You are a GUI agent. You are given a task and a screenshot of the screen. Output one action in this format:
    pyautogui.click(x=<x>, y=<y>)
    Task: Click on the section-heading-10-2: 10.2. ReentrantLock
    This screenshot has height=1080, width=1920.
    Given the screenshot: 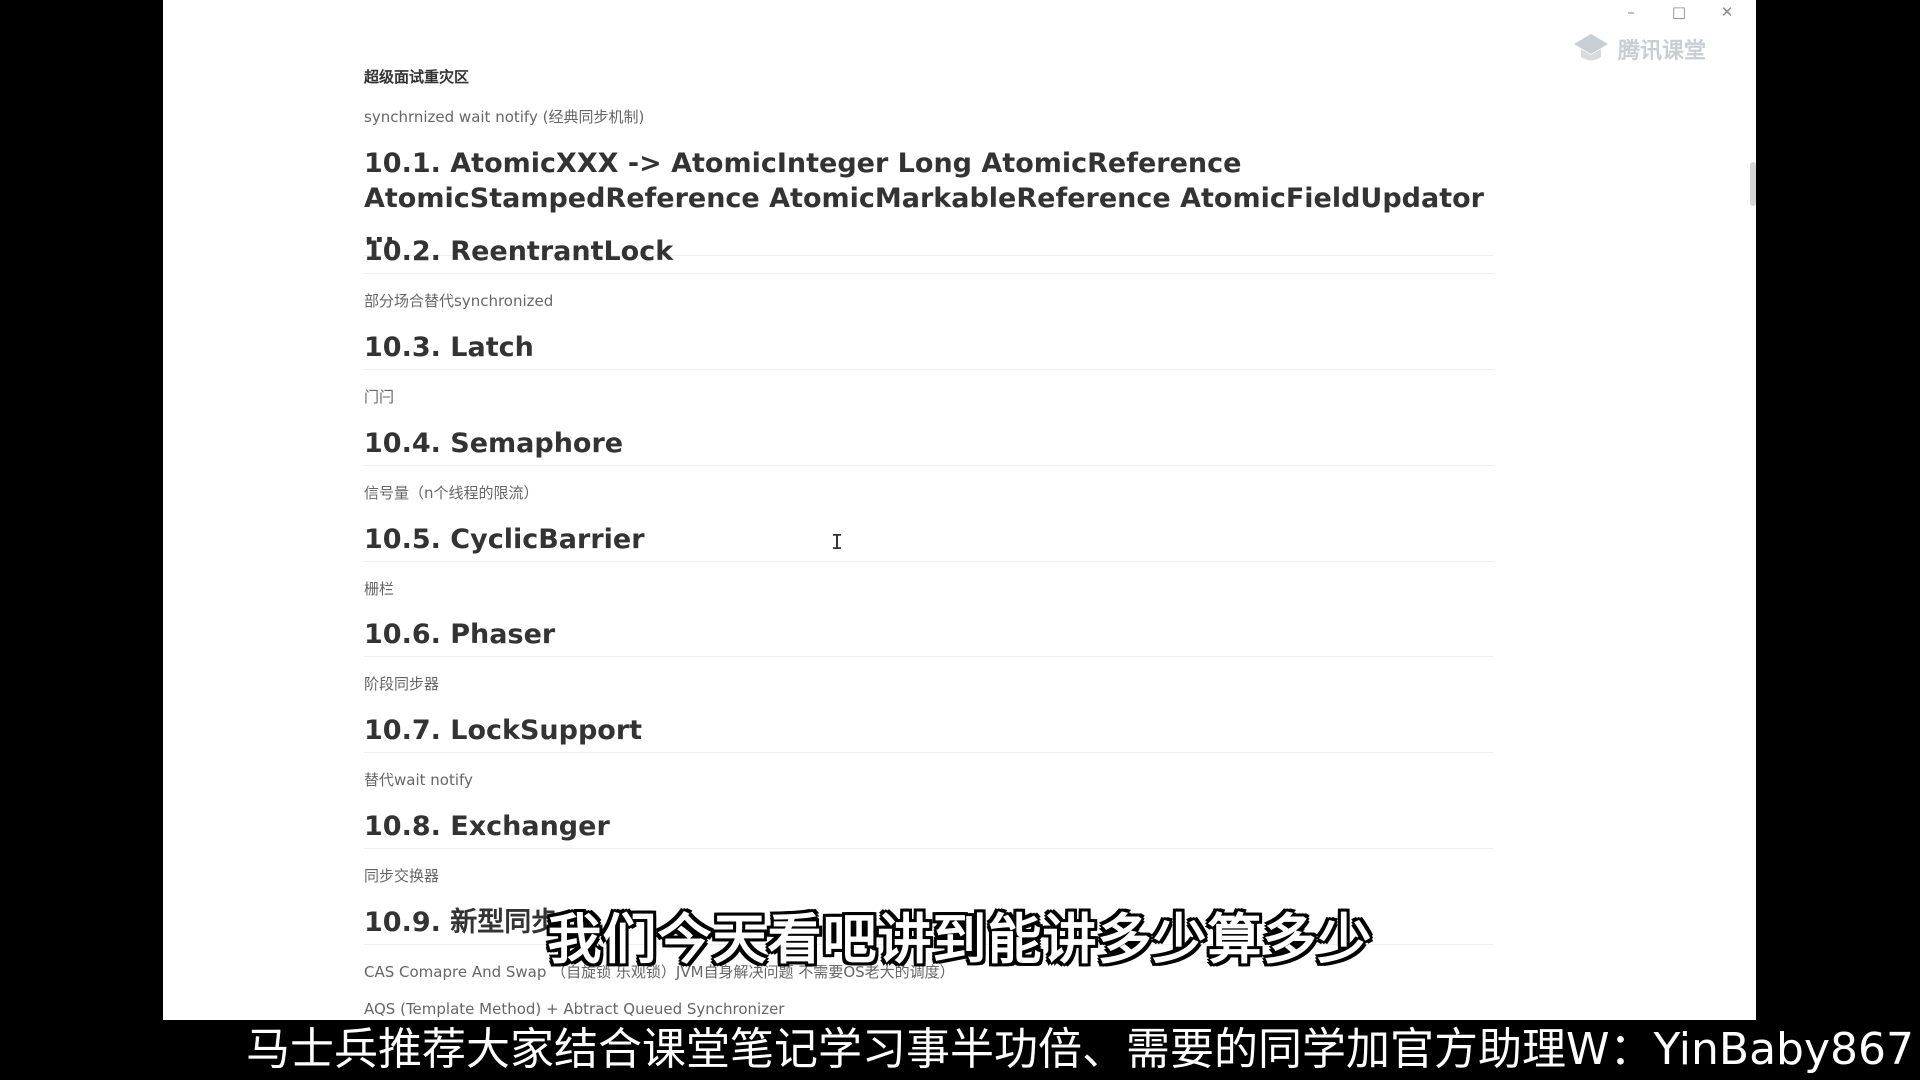 What is the action you would take?
    pyautogui.click(x=929, y=254)
    